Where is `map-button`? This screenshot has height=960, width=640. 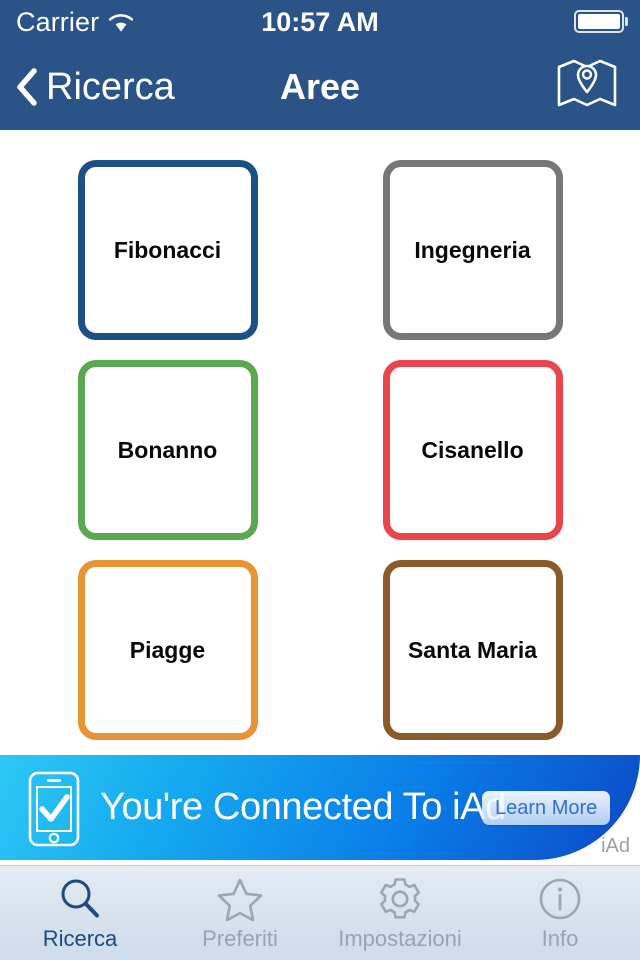 map-button is located at coordinates (587, 87).